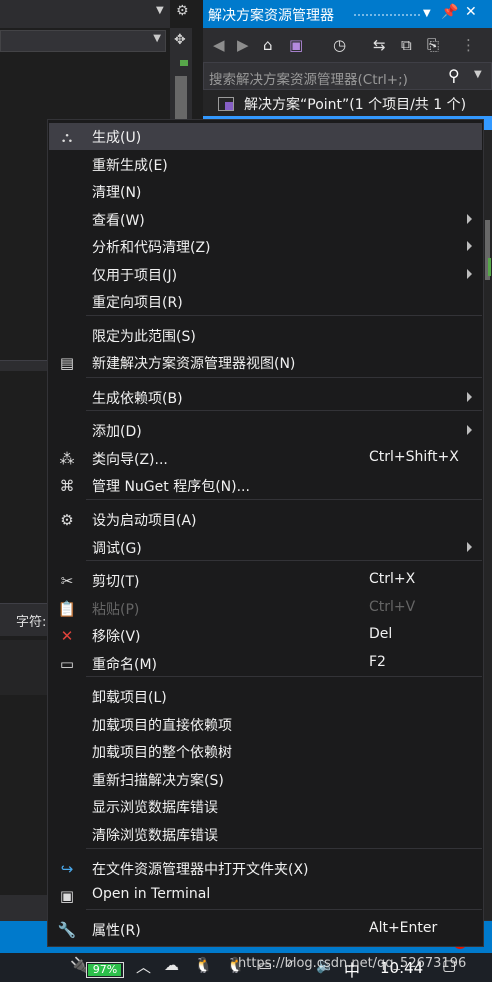 Image resolution: width=492 pixels, height=982 pixels. What do you see at coordinates (67, 363) in the screenshot?
I see `new-view-icon: ▤` at bounding box center [67, 363].